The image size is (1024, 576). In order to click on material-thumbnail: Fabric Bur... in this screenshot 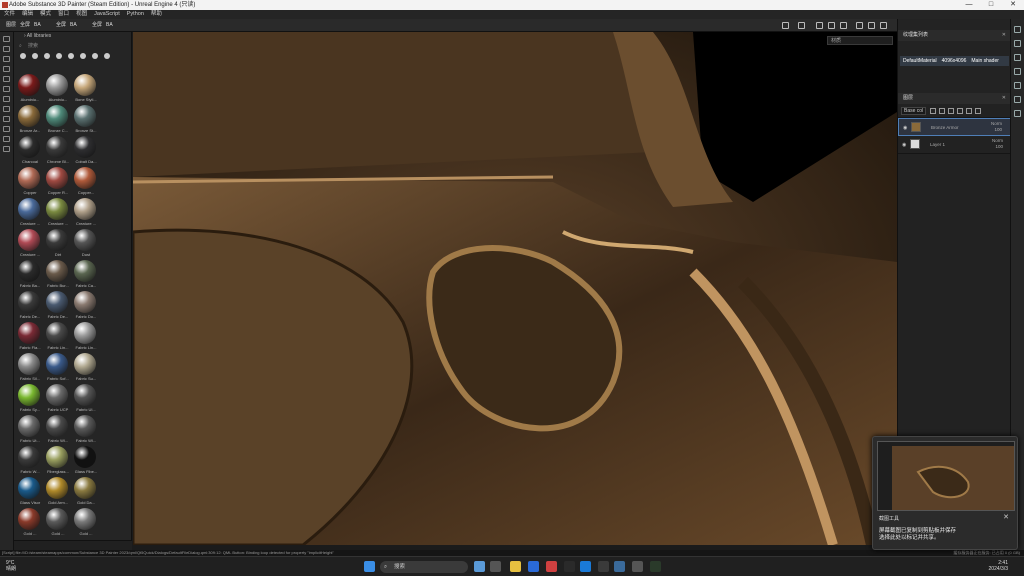, I will do `click(58, 274)`.